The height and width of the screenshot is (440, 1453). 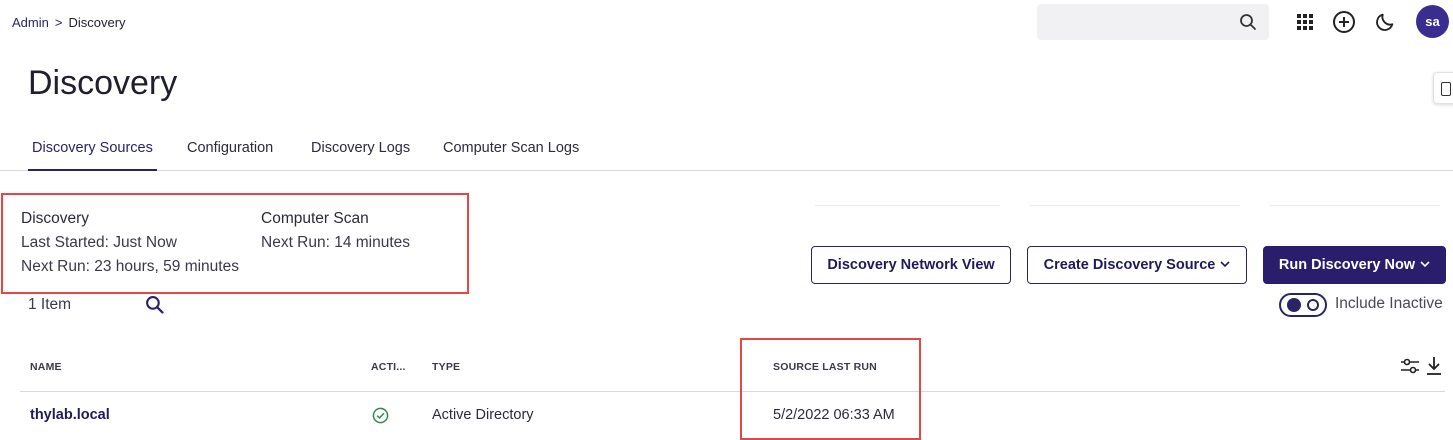 I want to click on tab-discovery-sources: Discovery Sources, so click(x=92, y=155).